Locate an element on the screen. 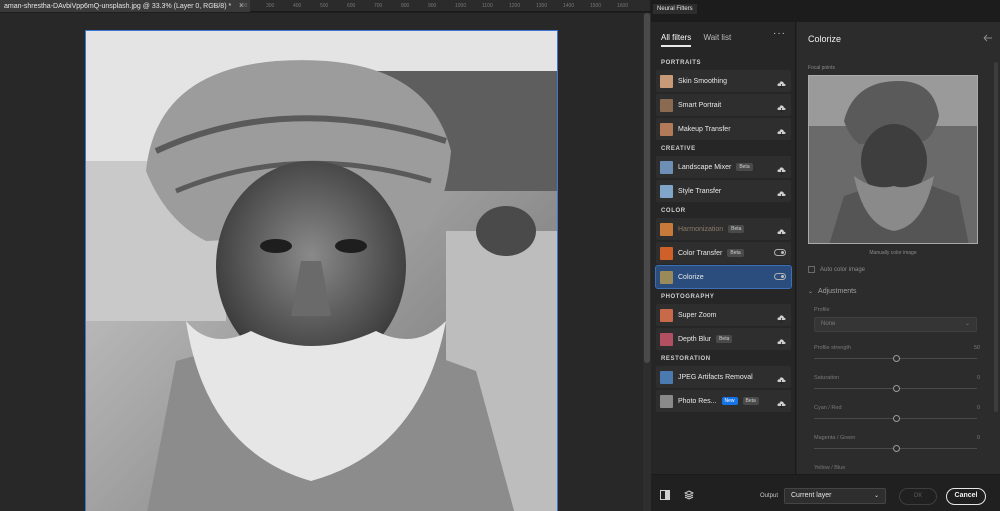 This screenshot has height=511, width=1000. manual-color-label: Manually color image is located at coordinates (893, 253).